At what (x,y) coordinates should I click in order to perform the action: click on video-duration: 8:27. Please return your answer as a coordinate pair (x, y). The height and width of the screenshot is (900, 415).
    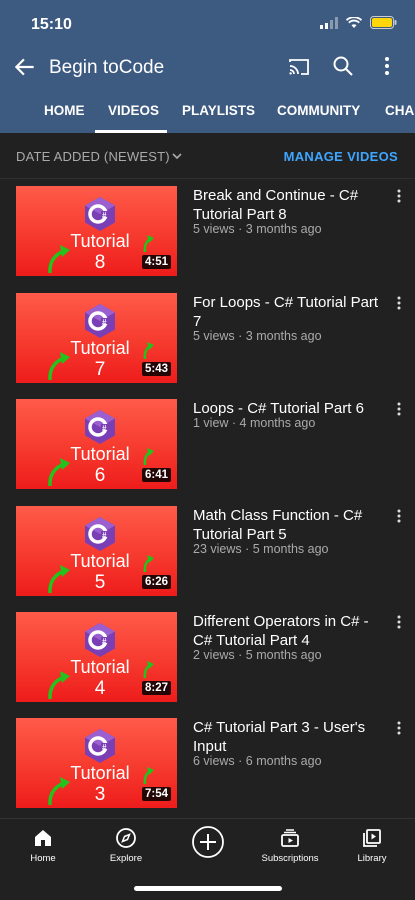
    Looking at the image, I should click on (156, 688).